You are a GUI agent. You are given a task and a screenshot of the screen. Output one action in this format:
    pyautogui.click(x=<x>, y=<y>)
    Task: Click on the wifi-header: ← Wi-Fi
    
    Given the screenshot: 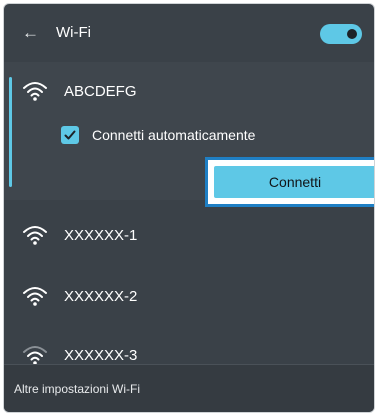 What is the action you would take?
    pyautogui.click(x=189, y=33)
    